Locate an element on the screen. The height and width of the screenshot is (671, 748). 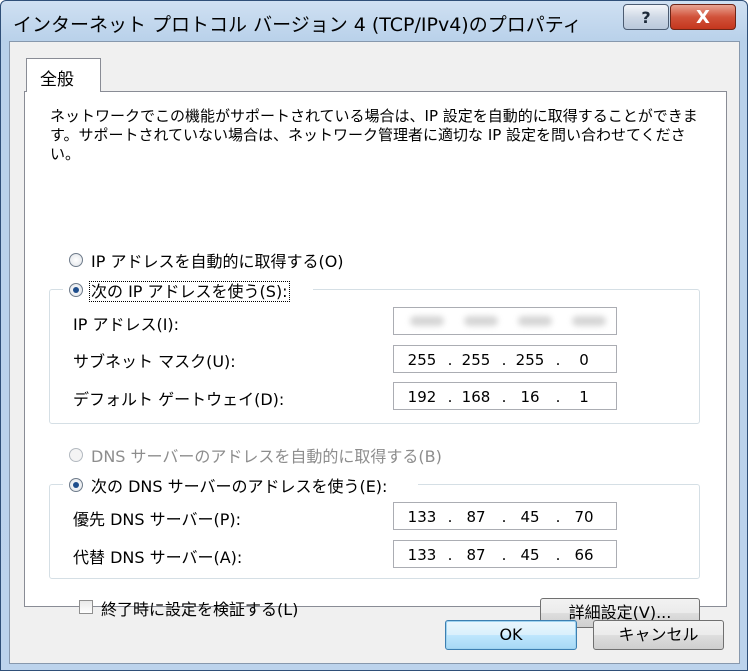
validate-on-exit-checkbox is located at coordinates (86, 607).